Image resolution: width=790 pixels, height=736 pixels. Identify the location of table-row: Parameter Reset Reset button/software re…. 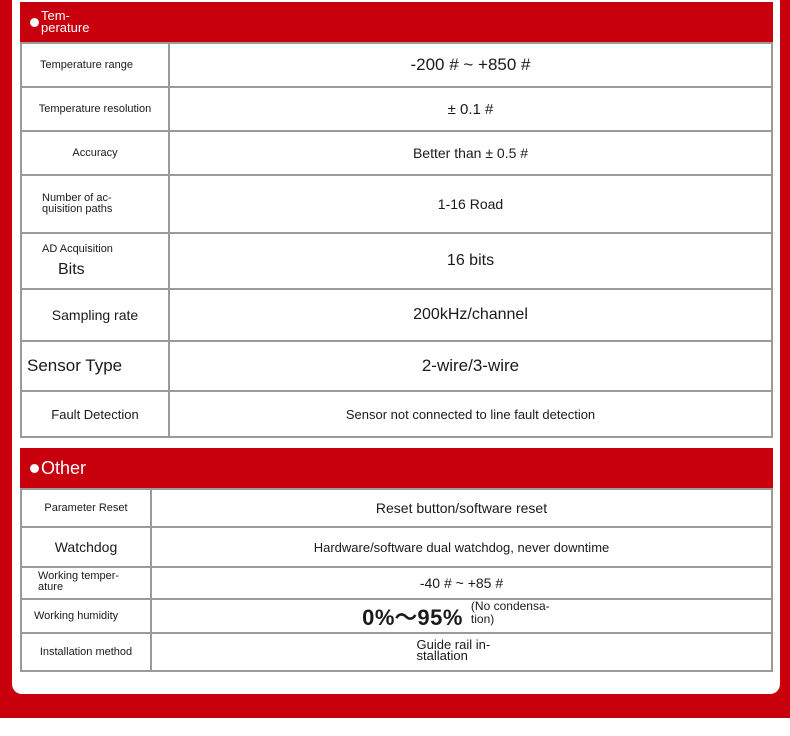
(396, 508).